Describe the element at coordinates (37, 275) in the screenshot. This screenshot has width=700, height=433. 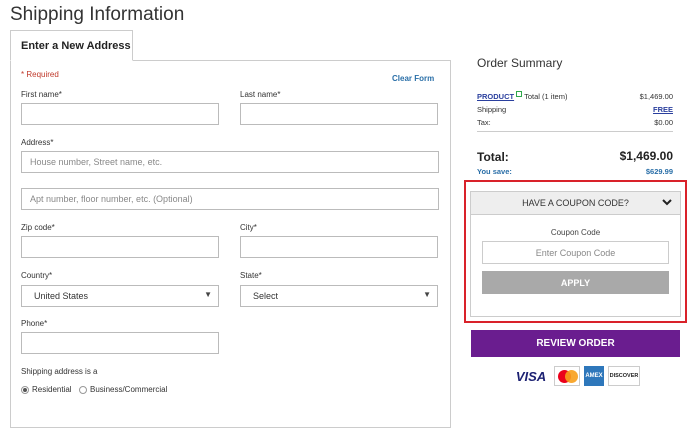
I see `country-label: Country*` at that location.